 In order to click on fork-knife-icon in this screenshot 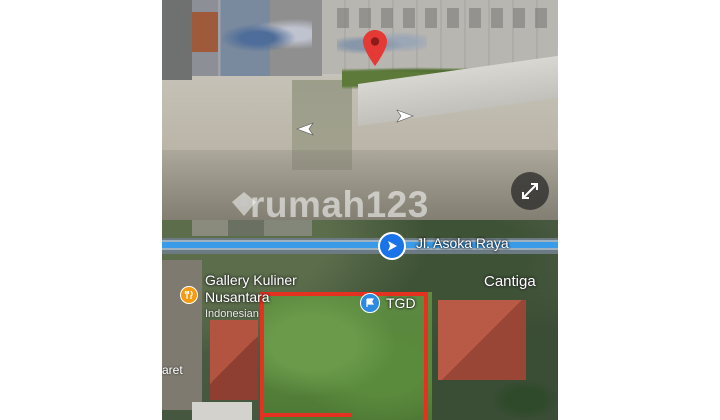, I will do `click(189, 295)`.